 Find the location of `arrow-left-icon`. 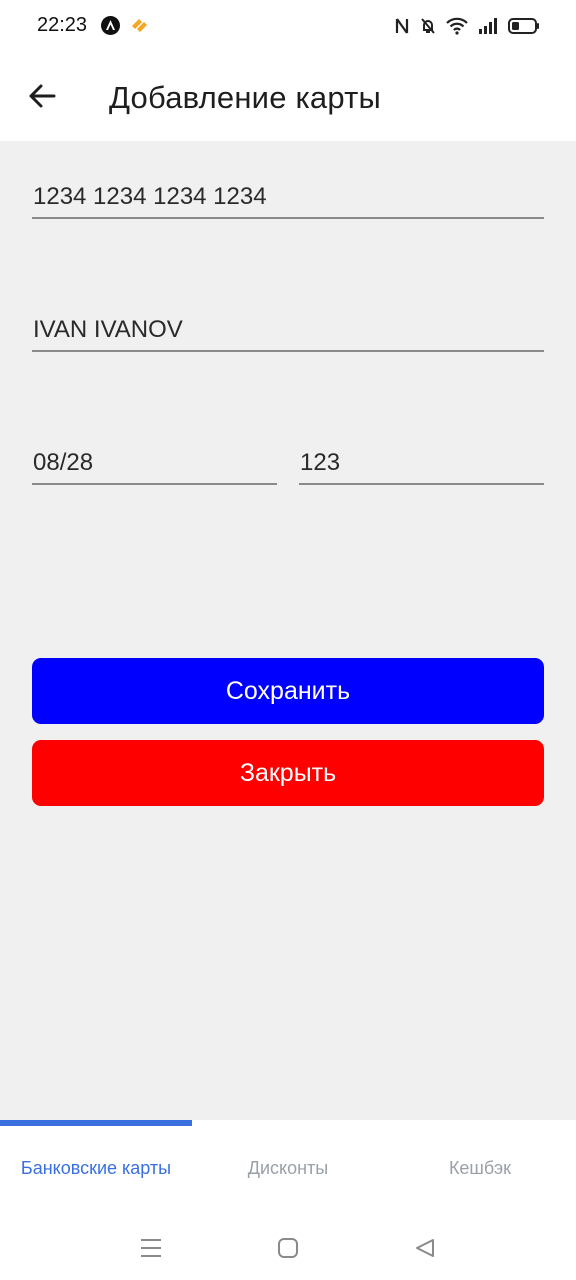

arrow-left-icon is located at coordinates (42, 96).